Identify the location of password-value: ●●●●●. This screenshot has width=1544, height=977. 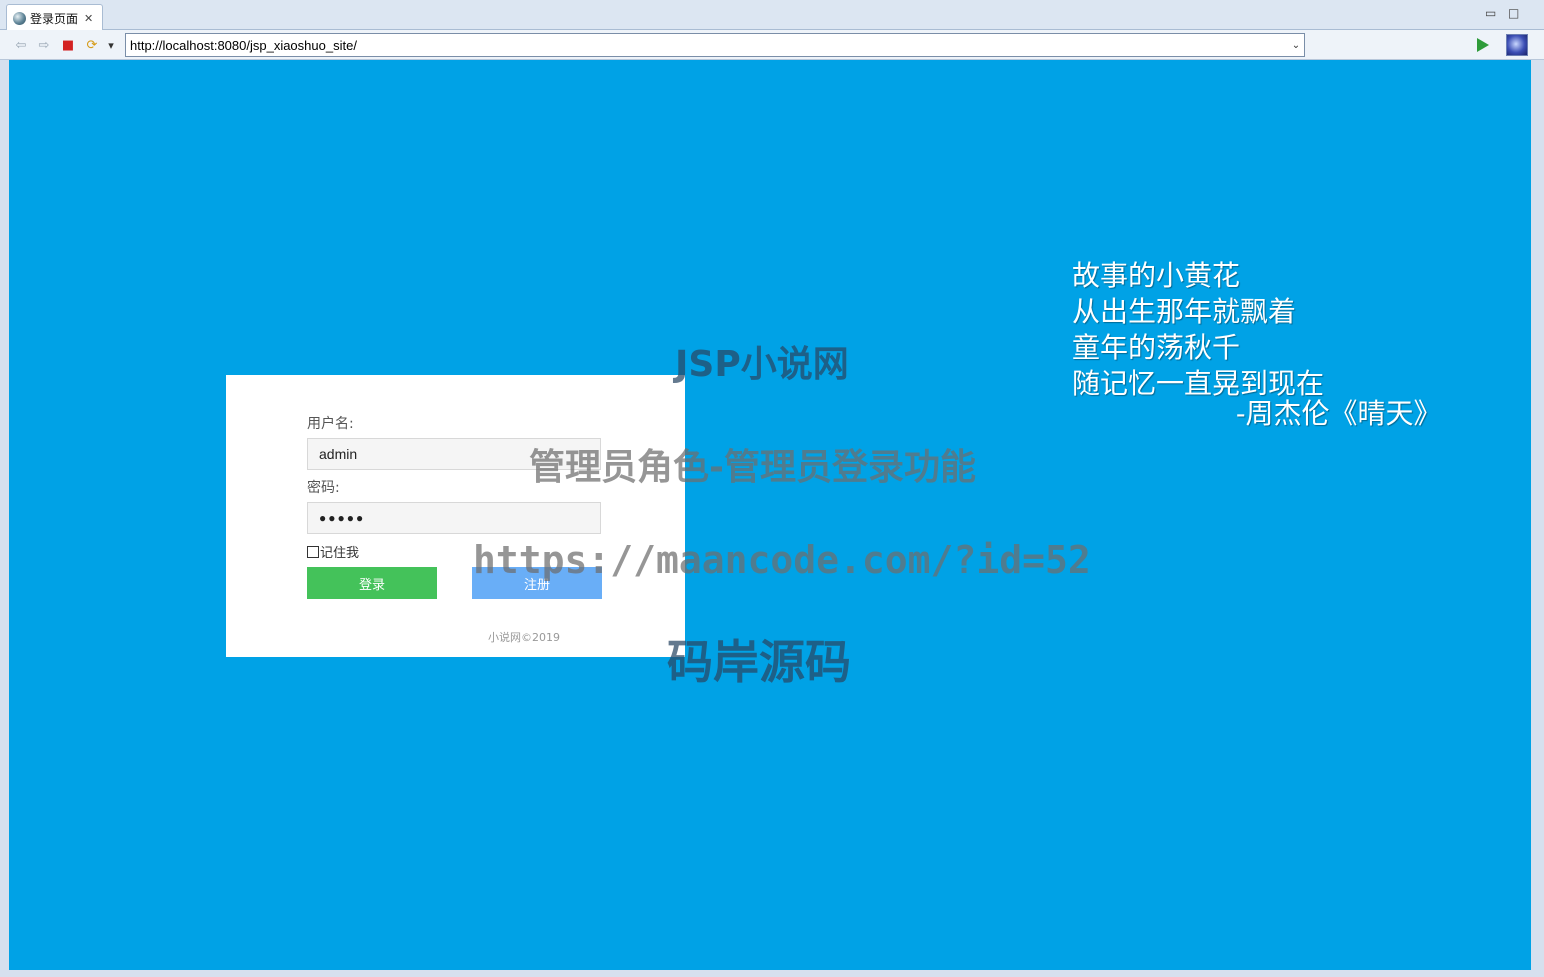
(342, 518).